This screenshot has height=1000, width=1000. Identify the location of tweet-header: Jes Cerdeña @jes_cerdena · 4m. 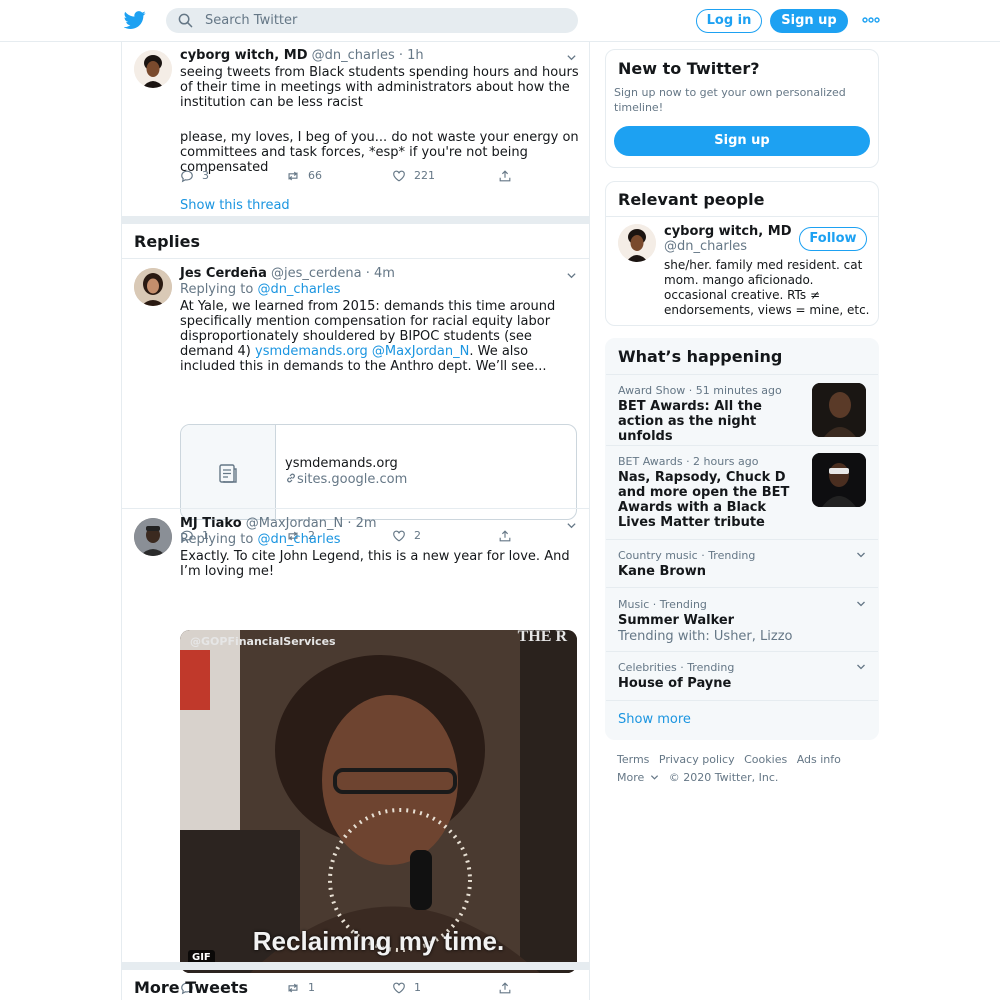
(287, 273).